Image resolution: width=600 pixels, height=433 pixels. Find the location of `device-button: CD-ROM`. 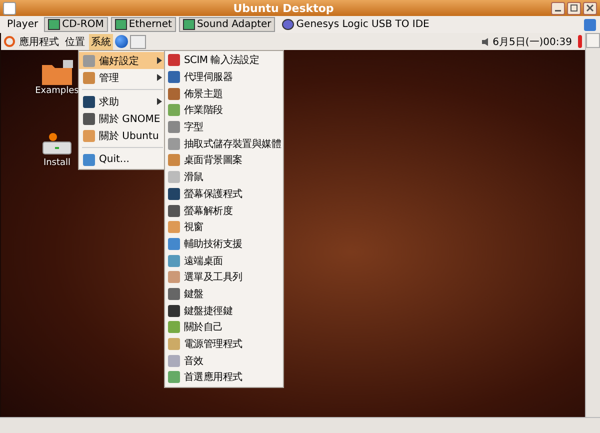

device-button: CD-ROM is located at coordinates (76, 24).